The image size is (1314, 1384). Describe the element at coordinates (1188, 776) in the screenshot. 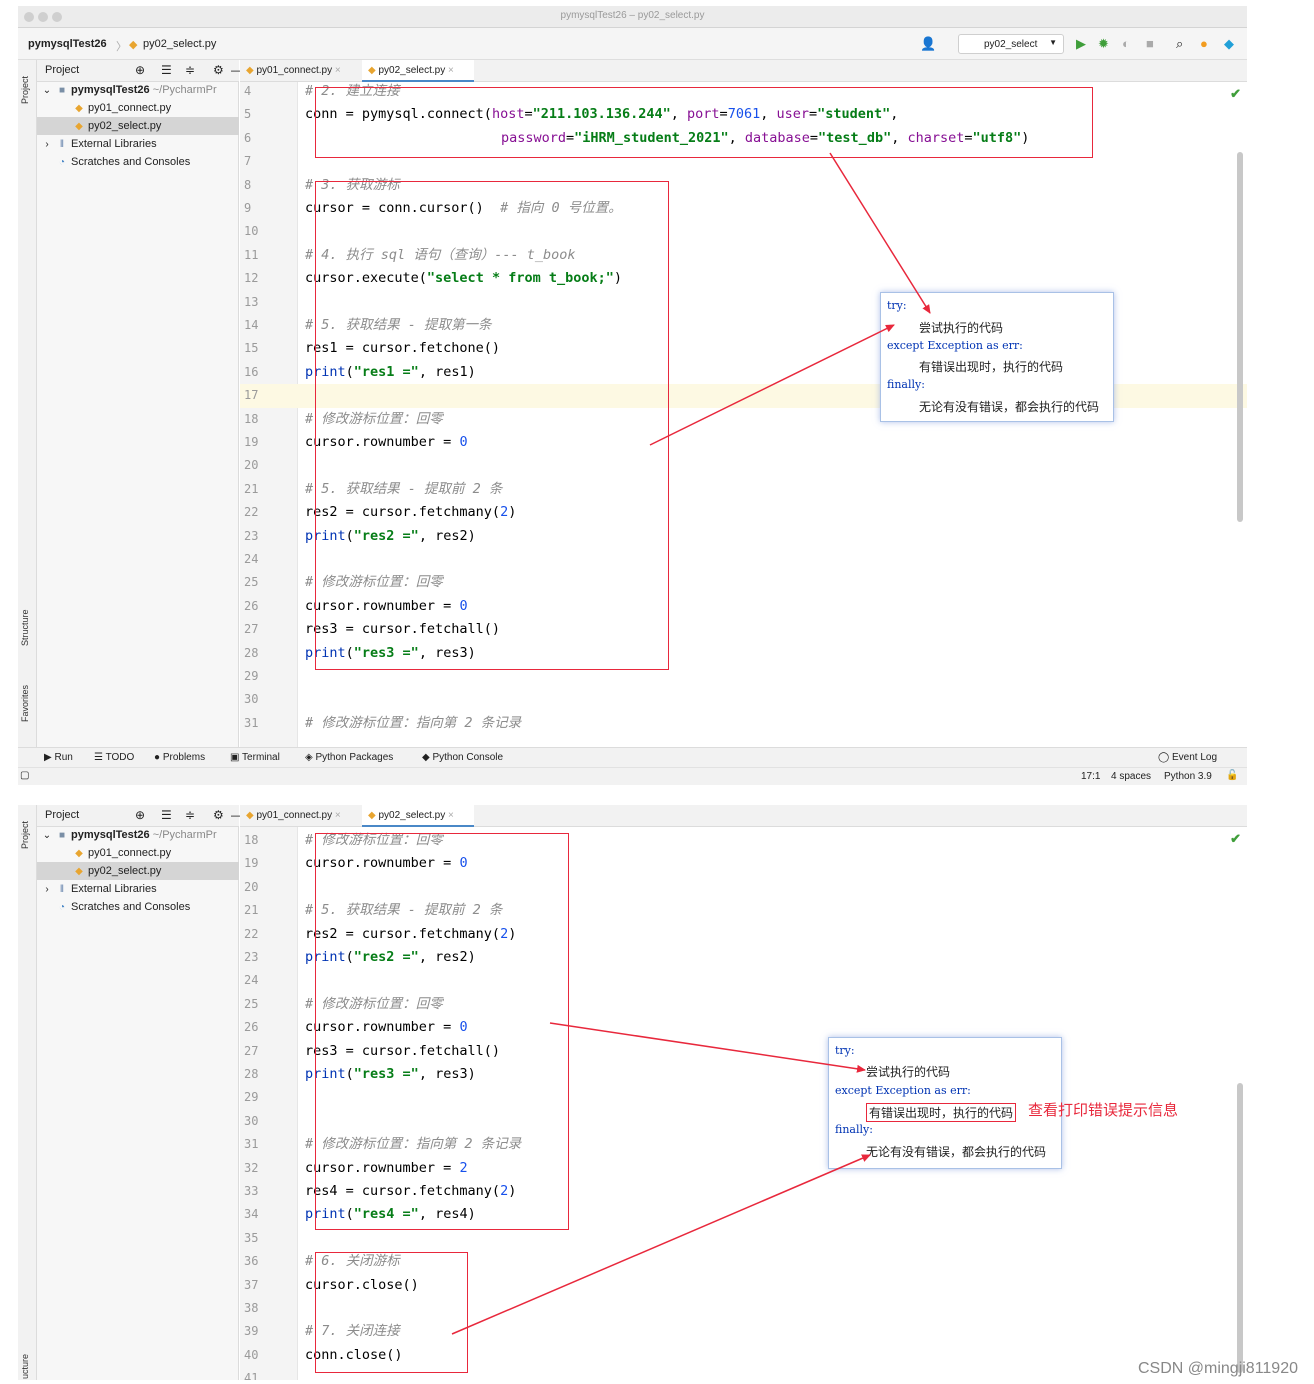

I see `interpreter-setting: Python 3.9` at that location.